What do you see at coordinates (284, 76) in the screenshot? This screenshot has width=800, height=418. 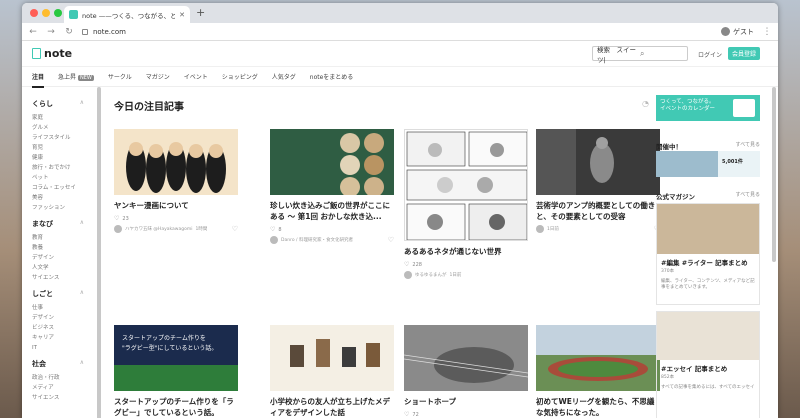 I see `tab-popular-tags: 人気タグ` at bounding box center [284, 76].